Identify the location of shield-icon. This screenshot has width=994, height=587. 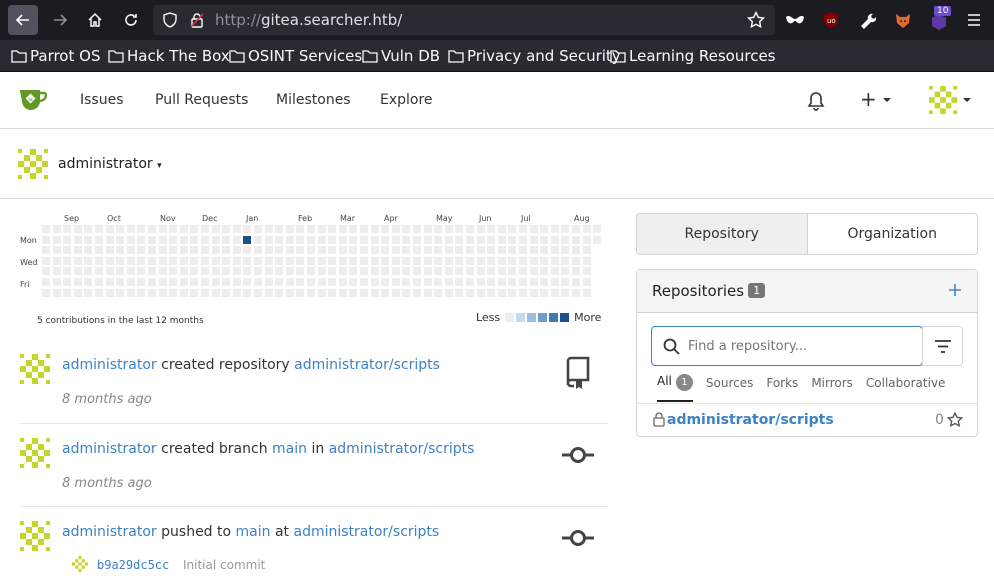
(170, 20).